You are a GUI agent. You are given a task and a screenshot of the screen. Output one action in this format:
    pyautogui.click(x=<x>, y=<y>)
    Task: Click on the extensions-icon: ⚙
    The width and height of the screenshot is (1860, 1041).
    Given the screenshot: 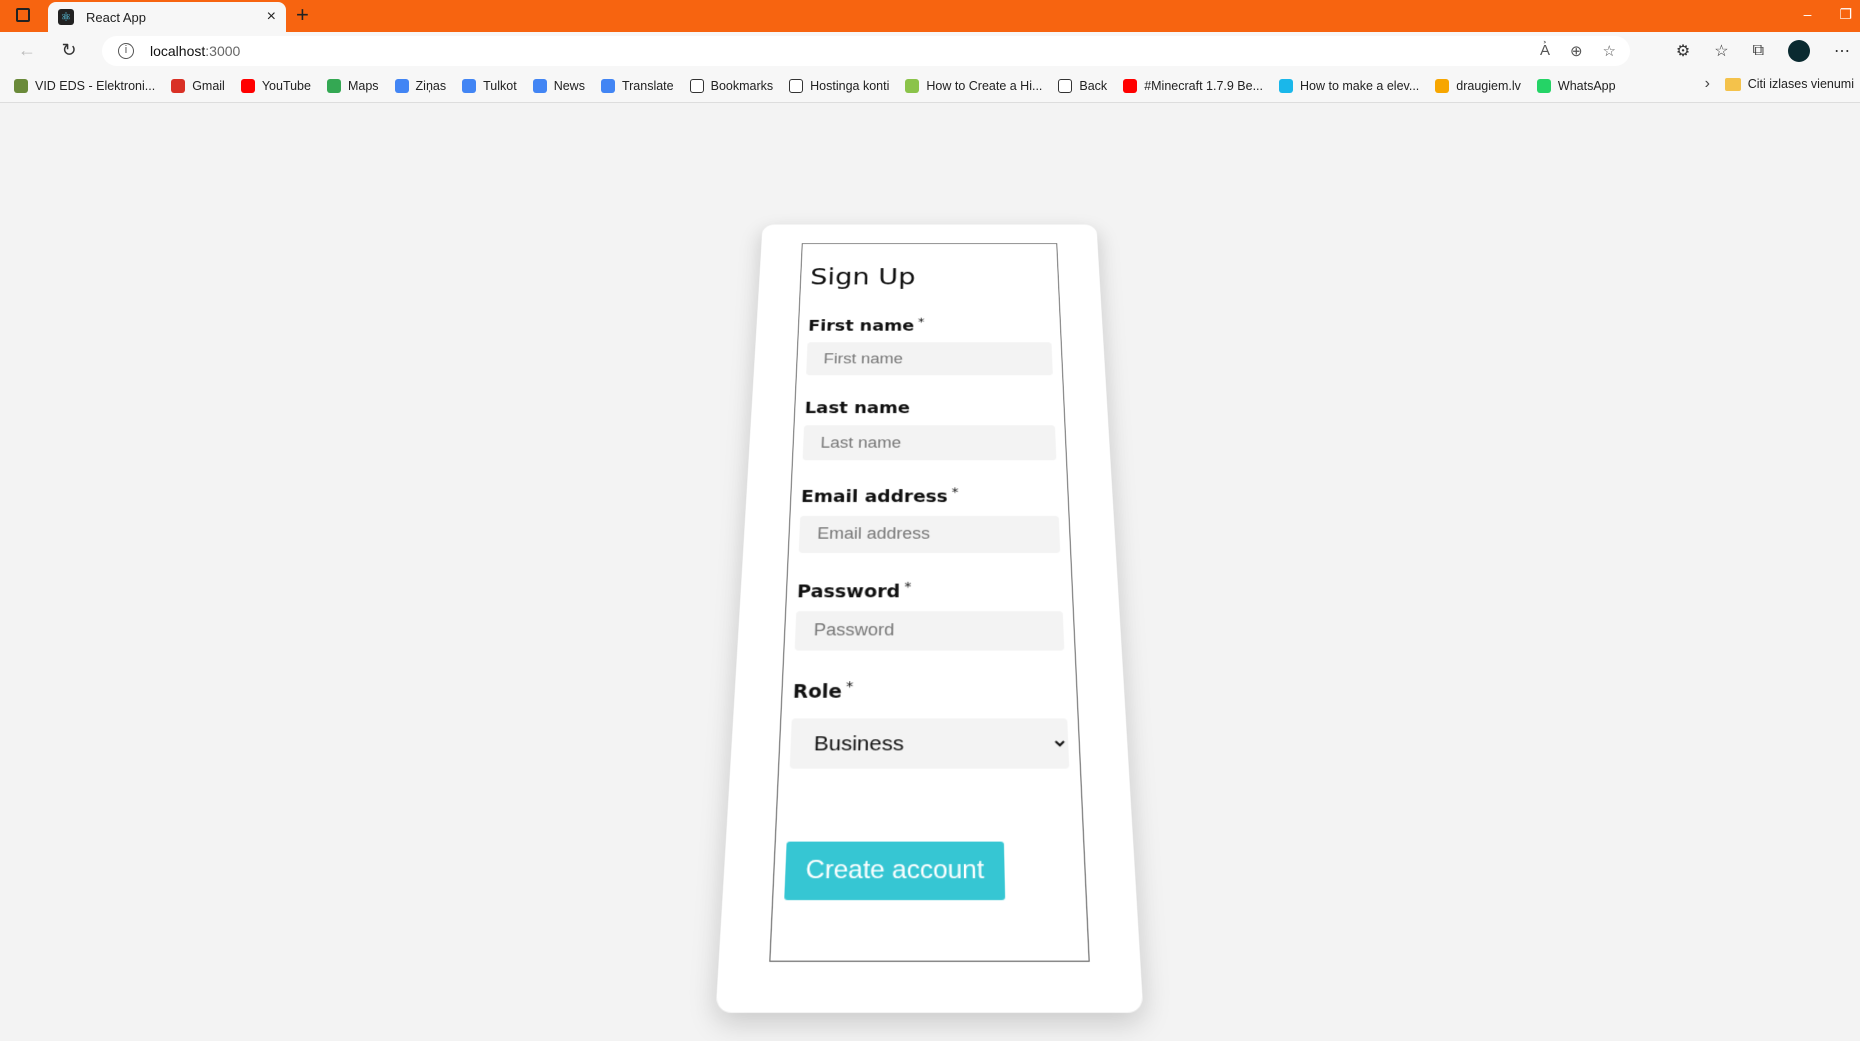 What is the action you would take?
    pyautogui.click(x=1683, y=51)
    